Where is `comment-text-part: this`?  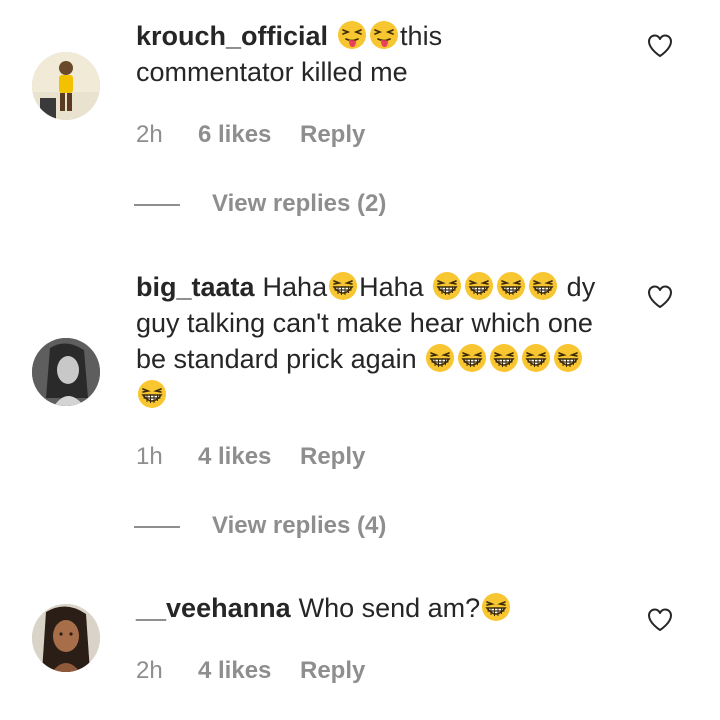
comment-text-part: this is located at coordinates (421, 36).